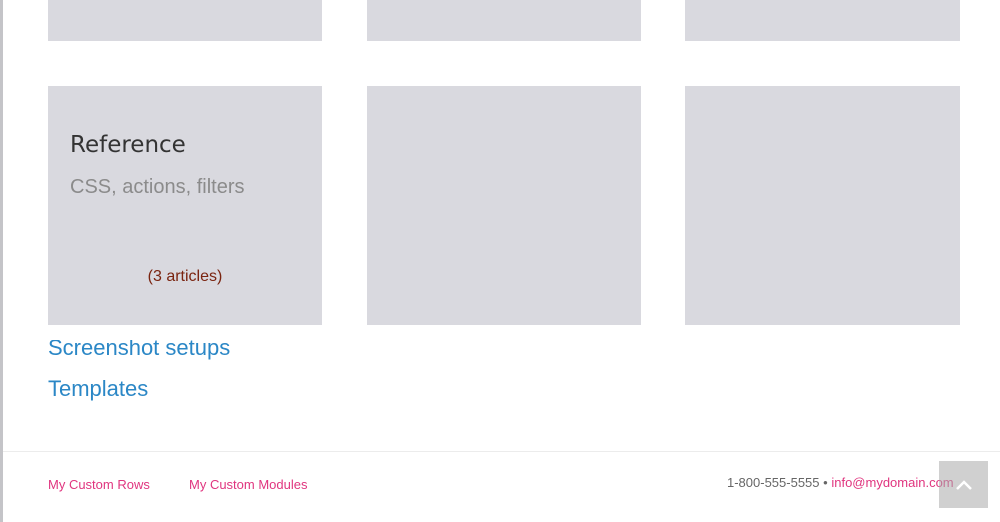  Describe the element at coordinates (892, 482) in the screenshot. I see `email-link: info@mydomain.com` at that location.